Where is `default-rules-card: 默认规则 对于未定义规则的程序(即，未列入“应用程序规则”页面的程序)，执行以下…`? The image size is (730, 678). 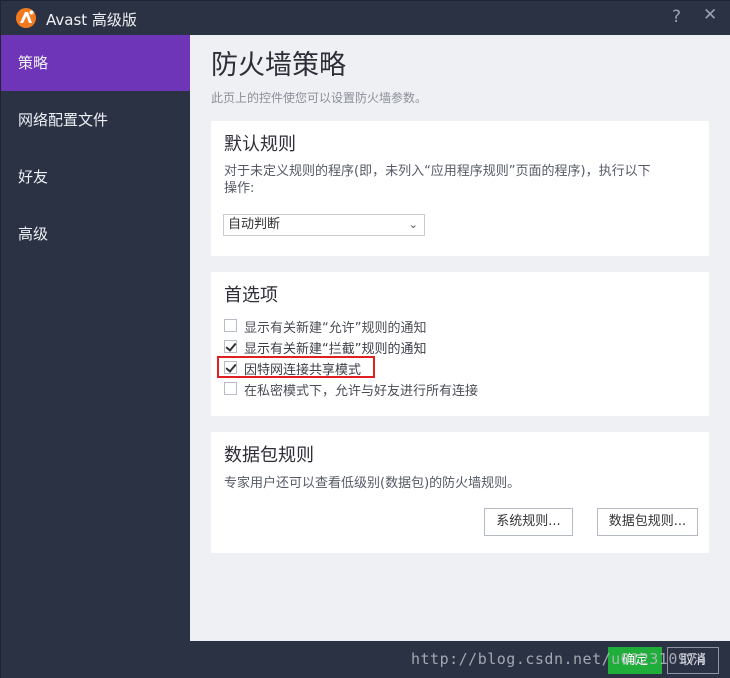
default-rules-card: 默认规则 对于未定义规则的程序(即，未列入“应用程序规则”页面的程序)，执行以下… is located at coordinates (460, 188).